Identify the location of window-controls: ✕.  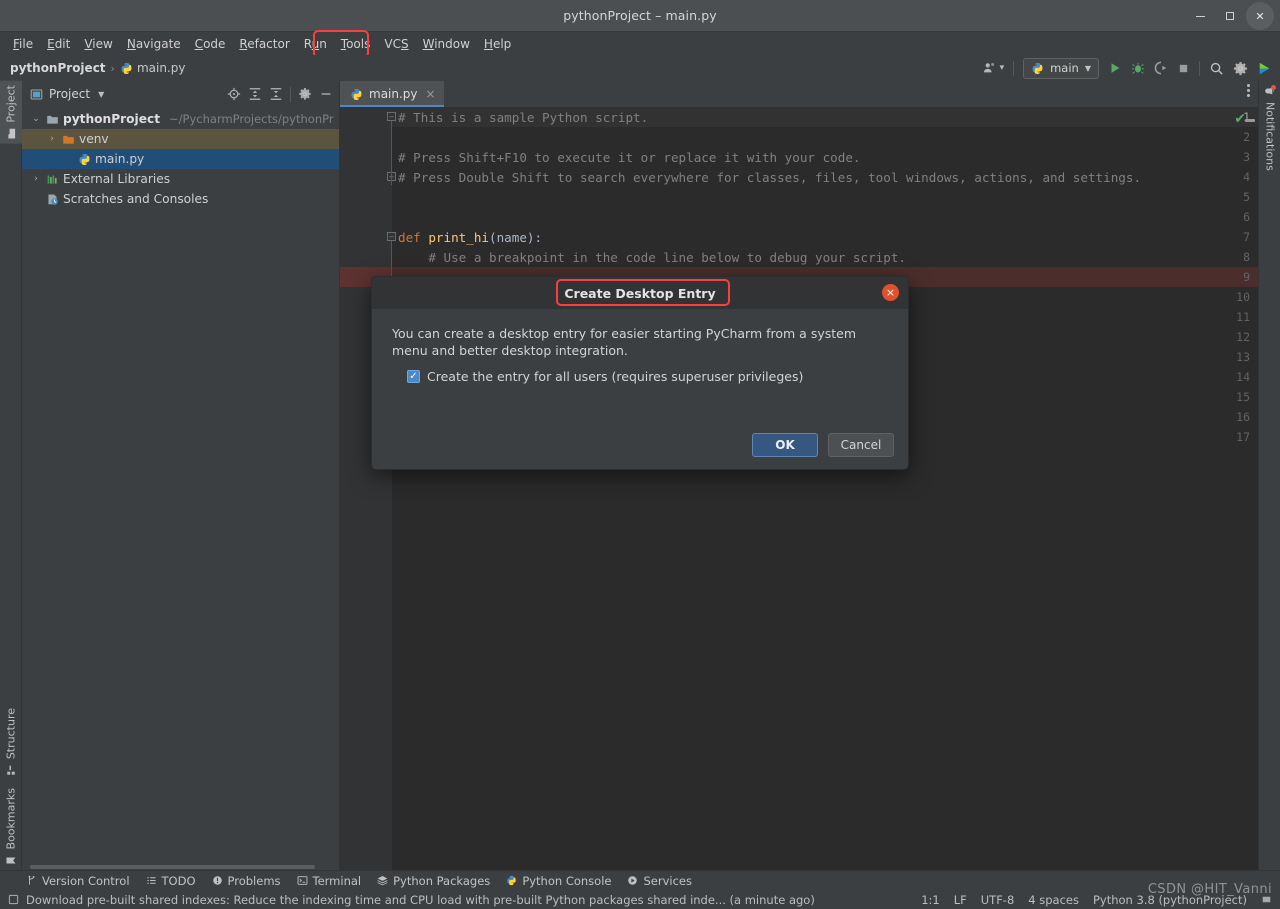
(1230, 16).